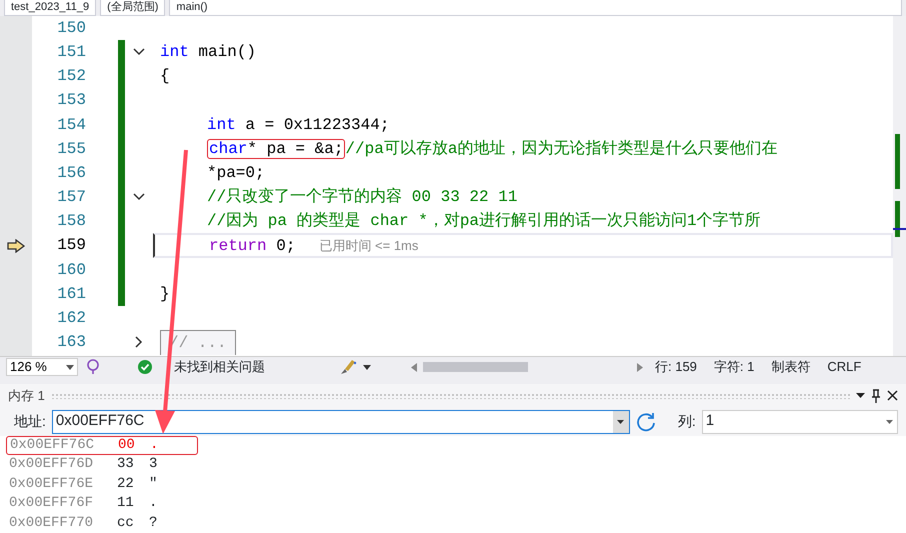  What do you see at coordinates (341, 422) in the screenshot?
I see `address-field: 0x00EFF76C` at bounding box center [341, 422].